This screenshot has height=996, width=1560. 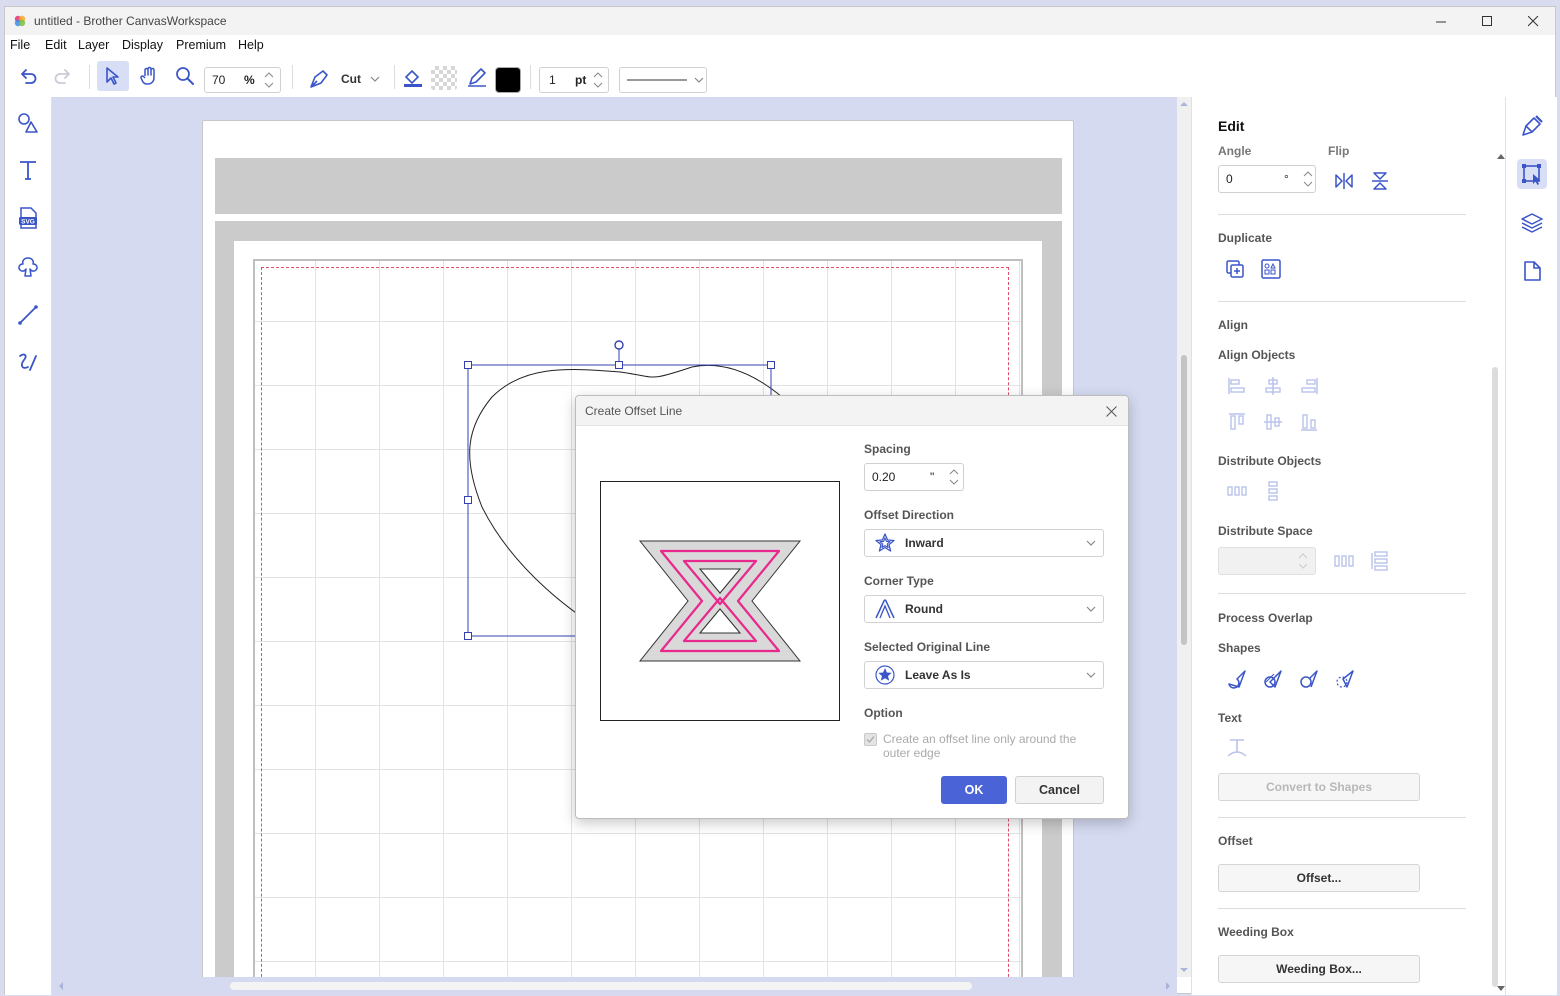 I want to click on intersect-button, so click(x=1345, y=679).